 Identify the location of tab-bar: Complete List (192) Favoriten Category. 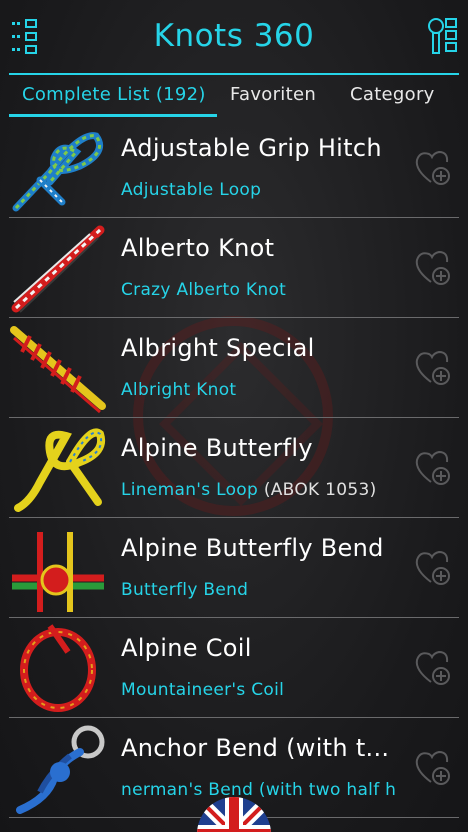
(234, 98).